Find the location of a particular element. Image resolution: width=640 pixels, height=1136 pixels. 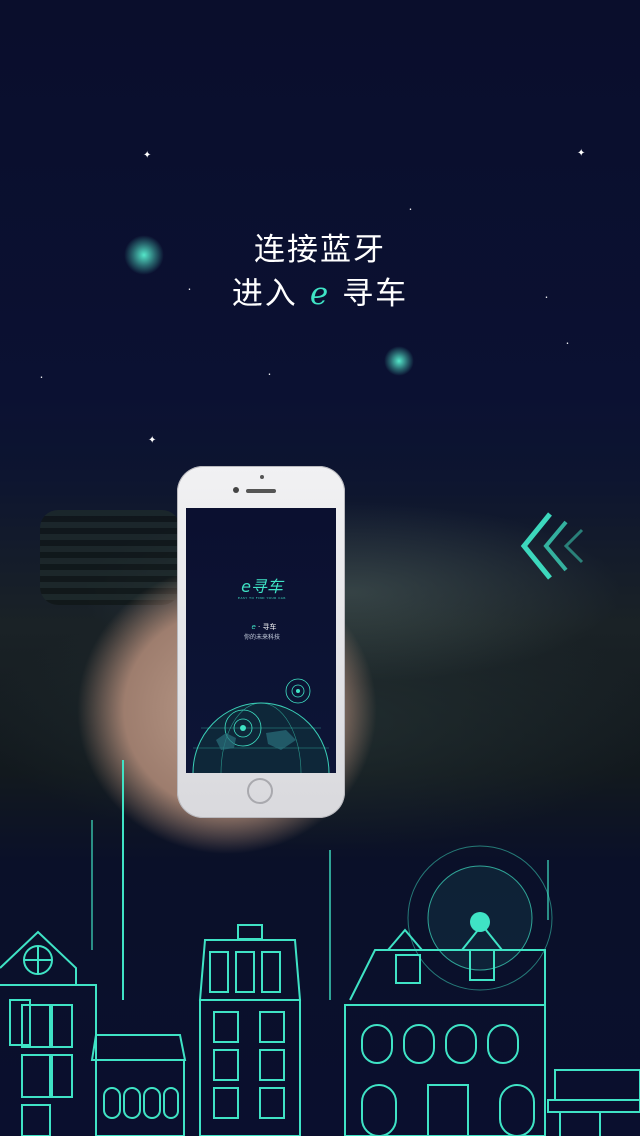

headline-line-1: 连接蓝牙 is located at coordinates (320, 250).